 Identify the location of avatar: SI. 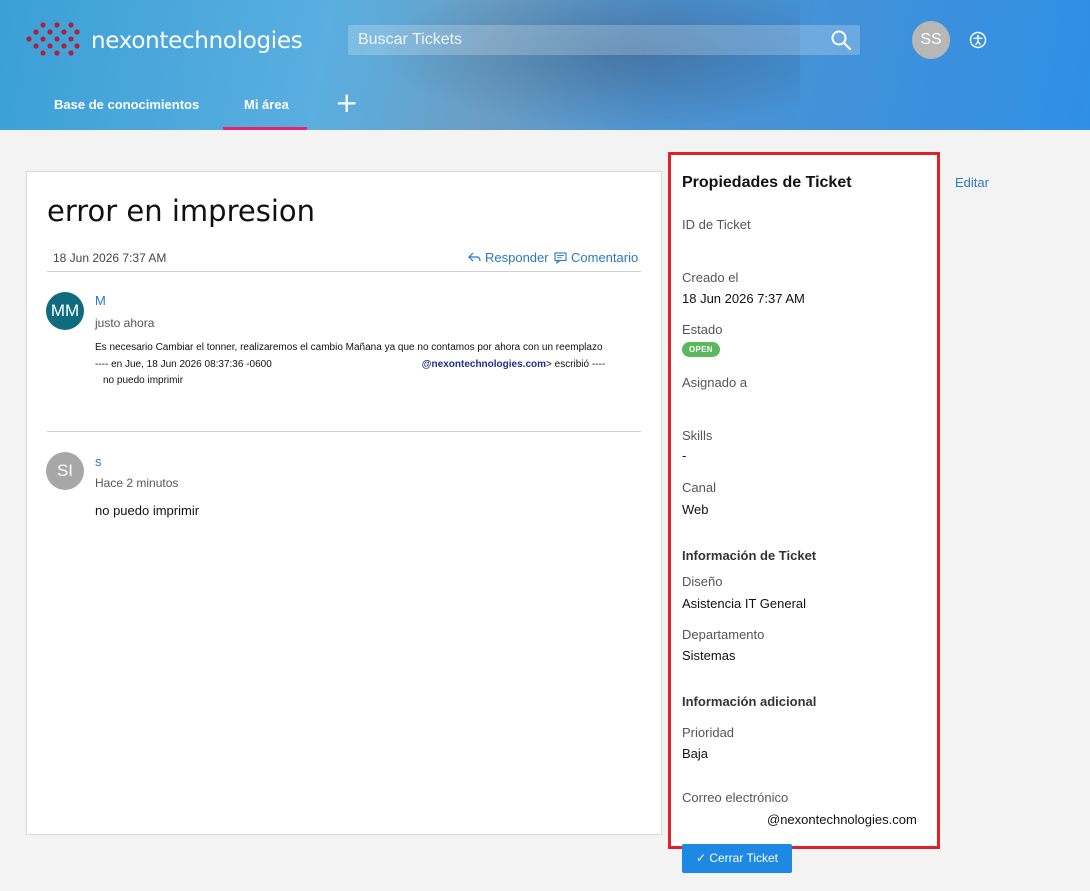
(65, 471).